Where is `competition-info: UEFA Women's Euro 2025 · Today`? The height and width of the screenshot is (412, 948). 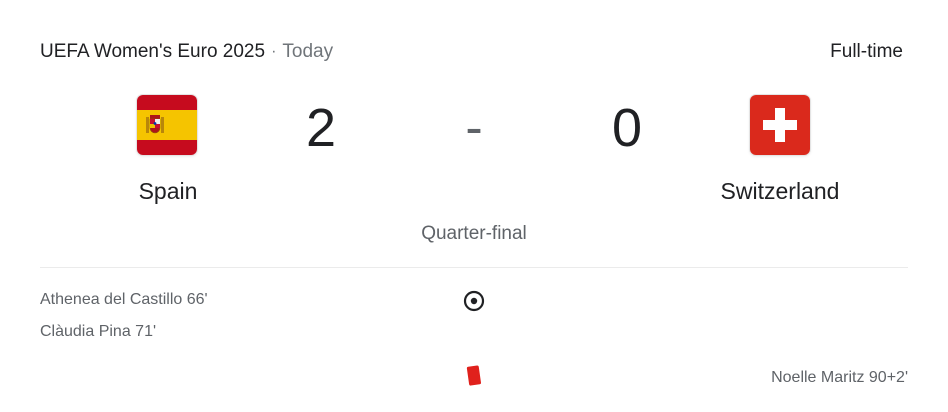 competition-info: UEFA Women's Euro 2025 · Today is located at coordinates (186, 52).